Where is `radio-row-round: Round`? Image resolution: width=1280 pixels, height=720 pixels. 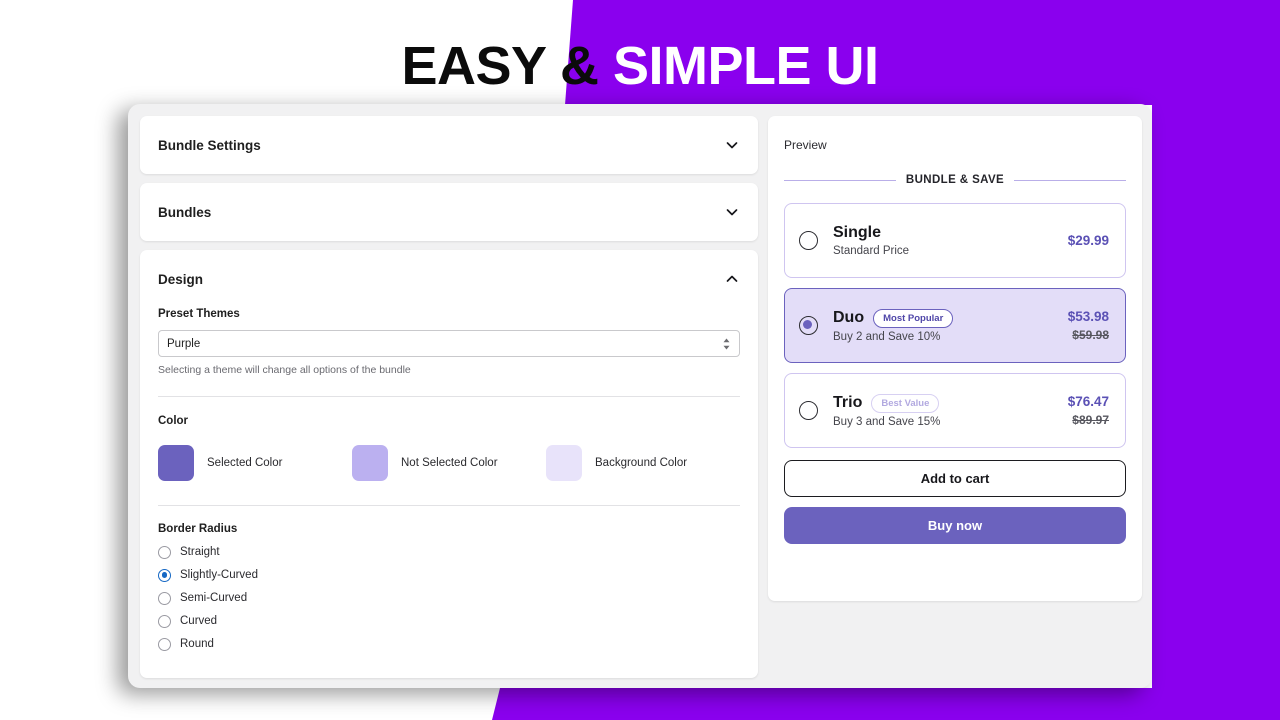
radio-row-round: Round is located at coordinates (449, 644).